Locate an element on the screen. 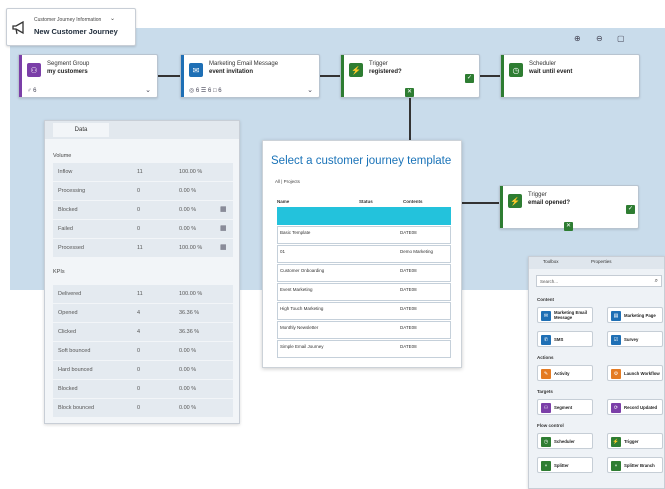  category-content: Content is located at coordinates (545, 299).